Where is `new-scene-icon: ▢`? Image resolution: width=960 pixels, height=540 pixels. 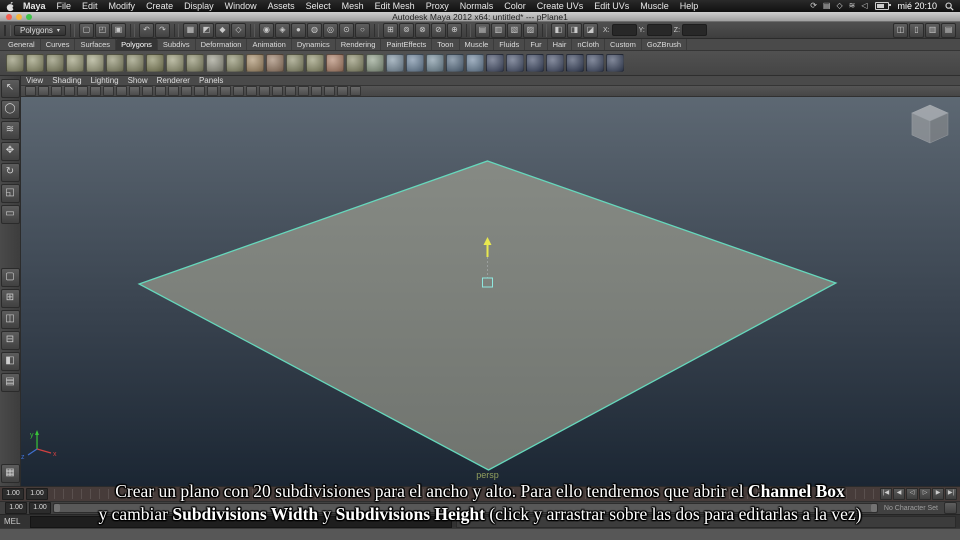 new-scene-icon: ▢ is located at coordinates (86, 30).